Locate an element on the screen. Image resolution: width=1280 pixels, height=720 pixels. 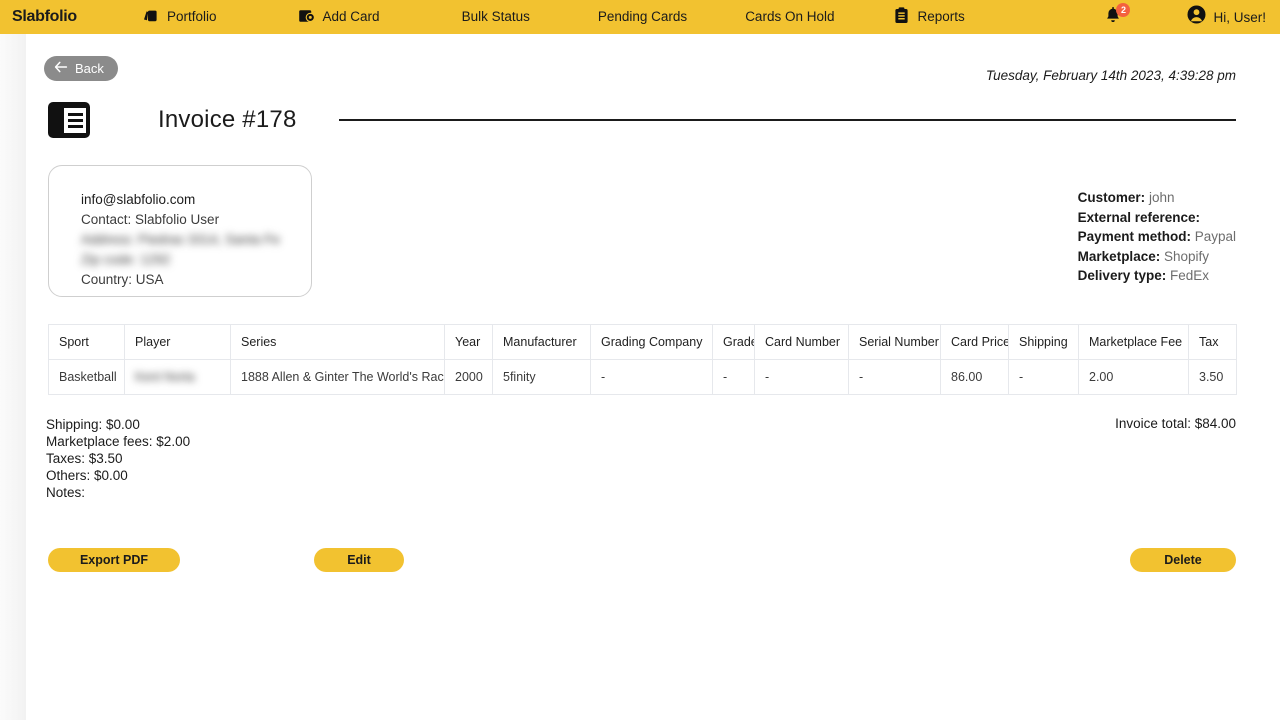
col-header-serial-number: Serial Number is located at coordinates (894, 342).